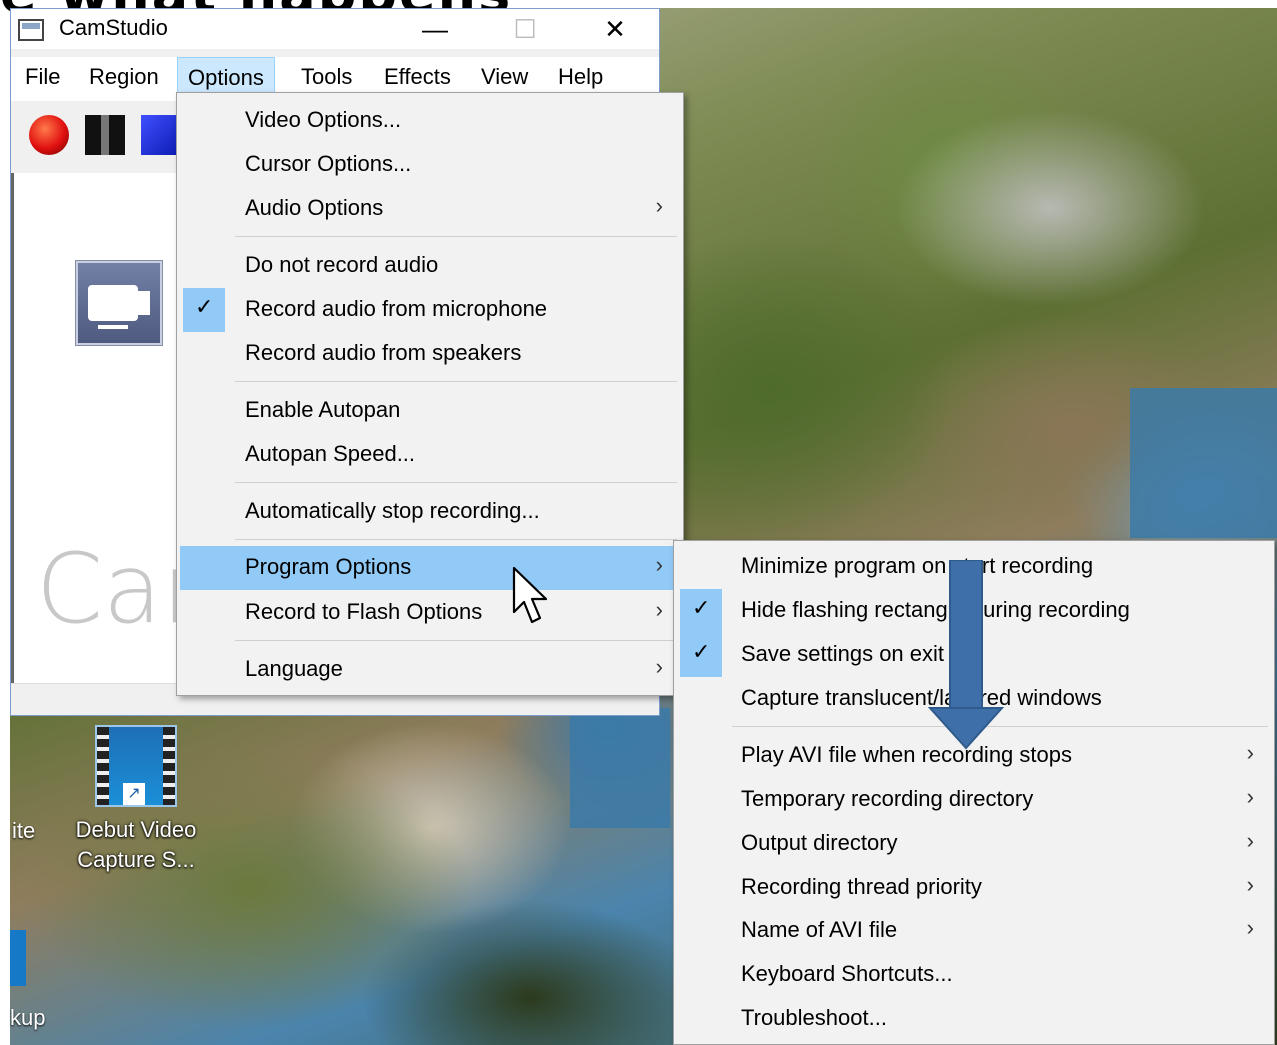 This screenshot has height=1045, width=1277. Describe the element at coordinates (326, 77) in the screenshot. I see `menu-tools: Tools` at that location.